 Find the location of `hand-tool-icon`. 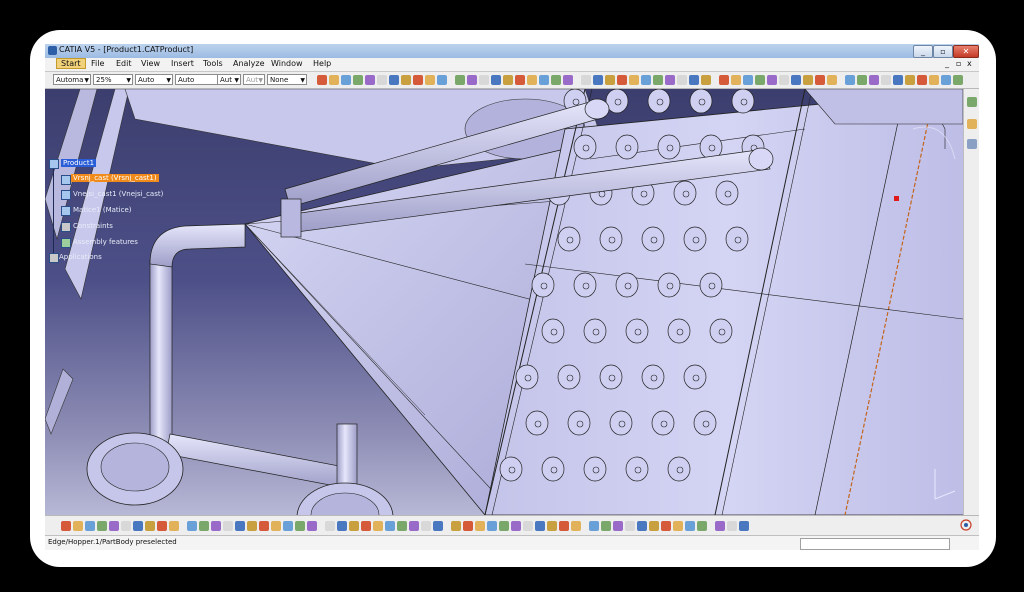

hand-tool-icon is located at coordinates (972, 124).